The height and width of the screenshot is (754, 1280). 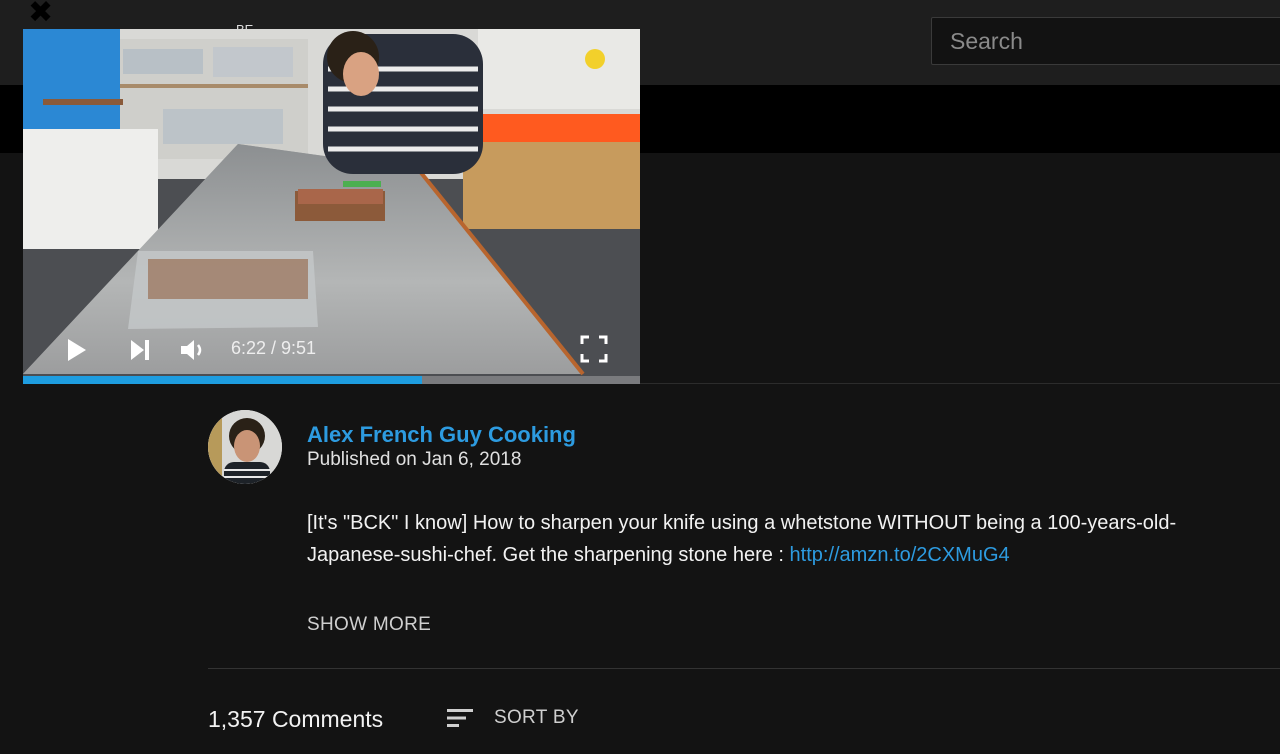 I want to click on channel-name-link: Alex French Guy Cooking, so click(x=441, y=435).